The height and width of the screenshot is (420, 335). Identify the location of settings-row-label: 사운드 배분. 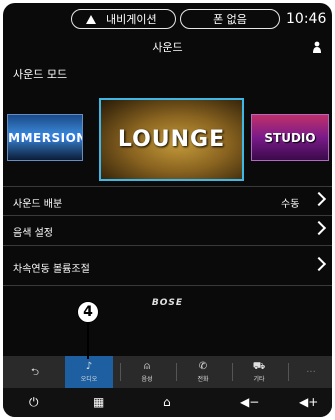
(38, 204).